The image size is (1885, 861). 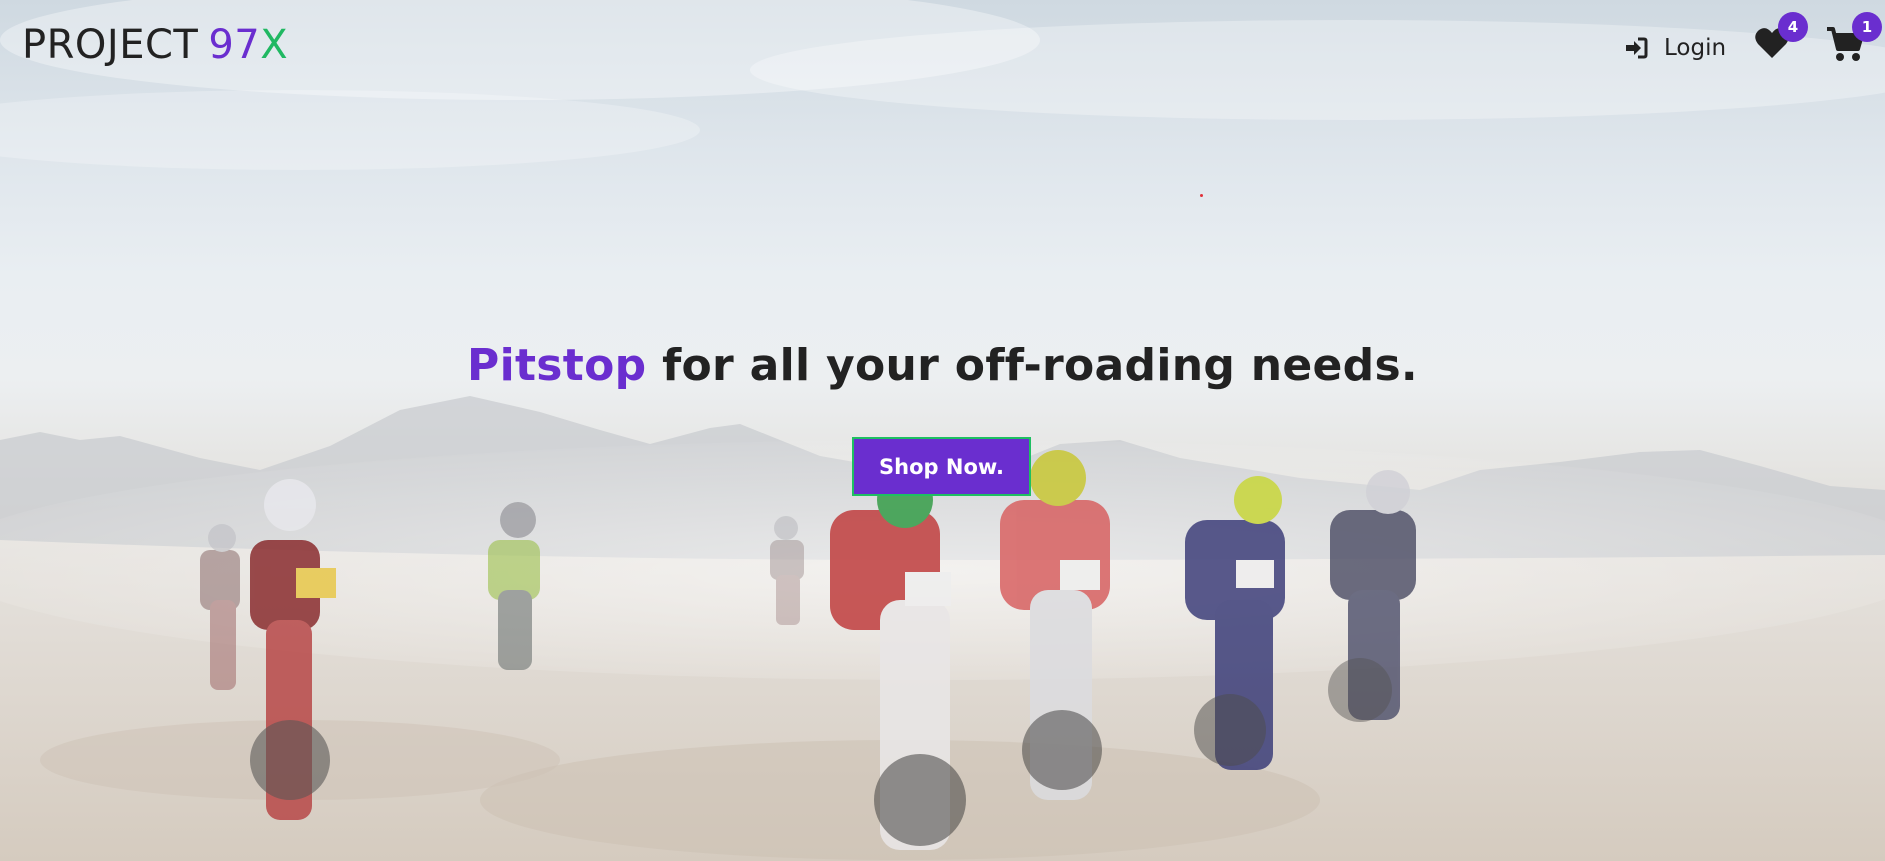 What do you see at coordinates (234, 45) in the screenshot?
I see `brand-number: 97` at bounding box center [234, 45].